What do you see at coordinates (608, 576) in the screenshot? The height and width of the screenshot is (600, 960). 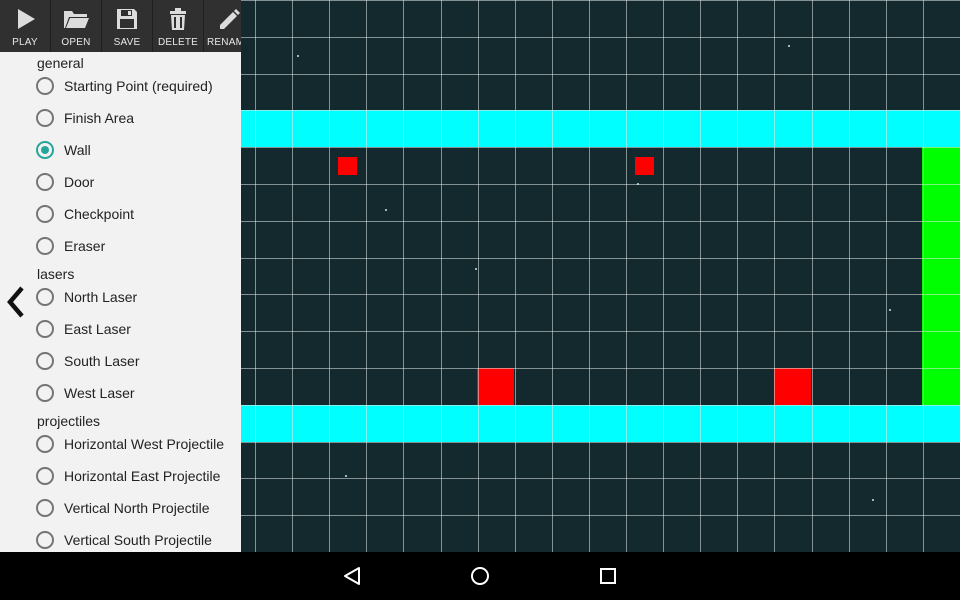 I see `recents-square-icon` at bounding box center [608, 576].